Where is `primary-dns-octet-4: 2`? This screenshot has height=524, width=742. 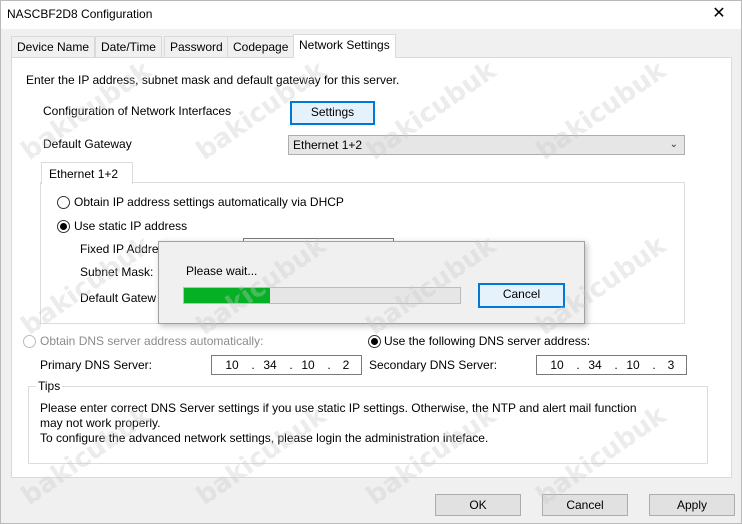 primary-dns-octet-4: 2 is located at coordinates (346, 365).